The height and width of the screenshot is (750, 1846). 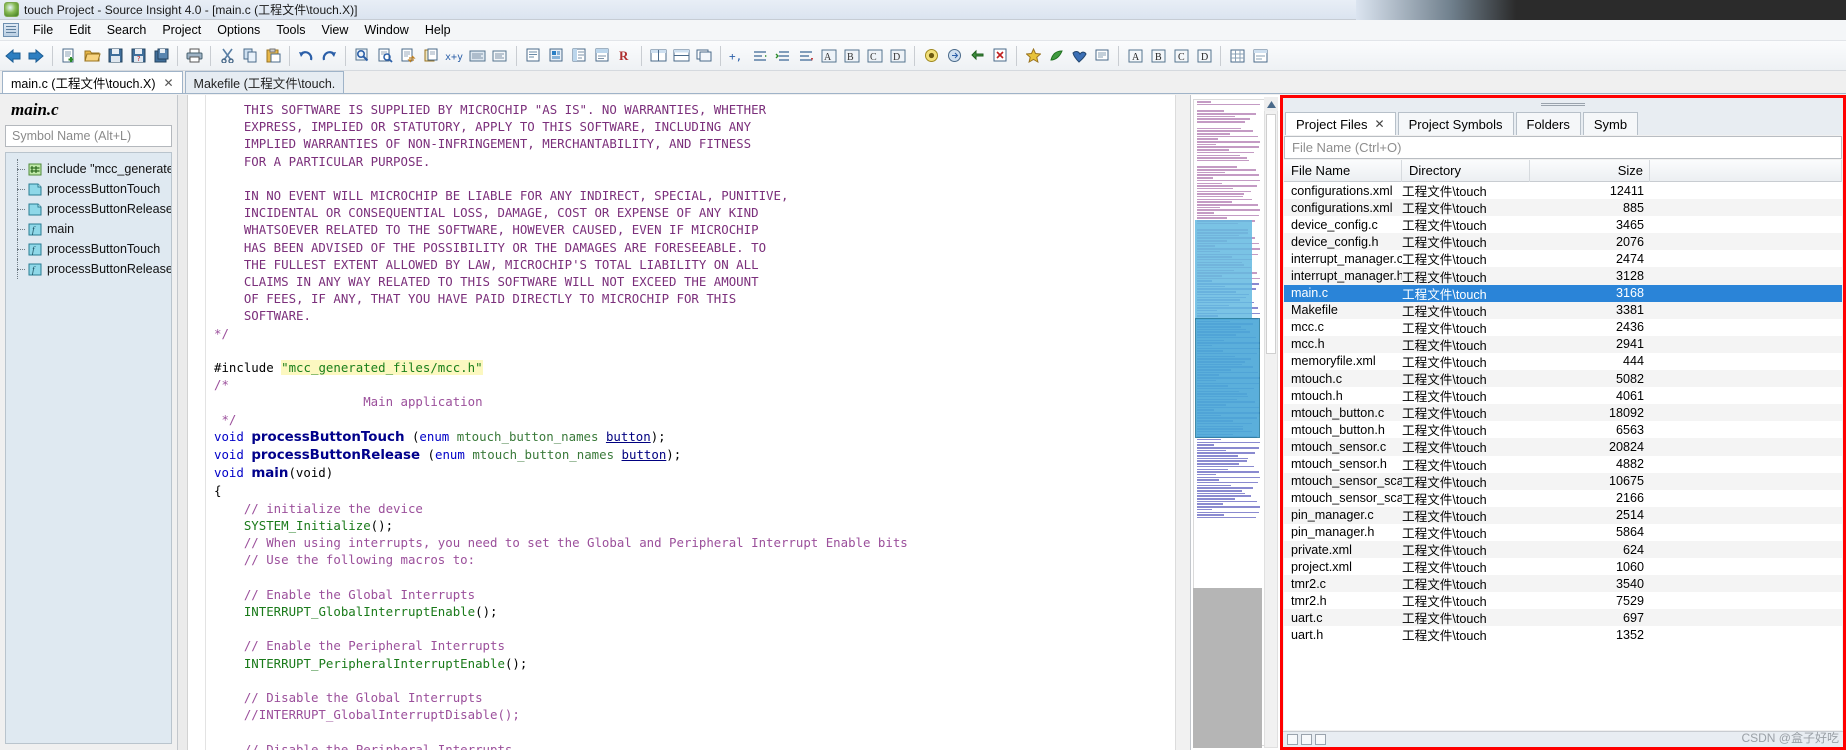 I want to click on file-name-filter-input: File Name (Ctrl+O), so click(x=1563, y=147).